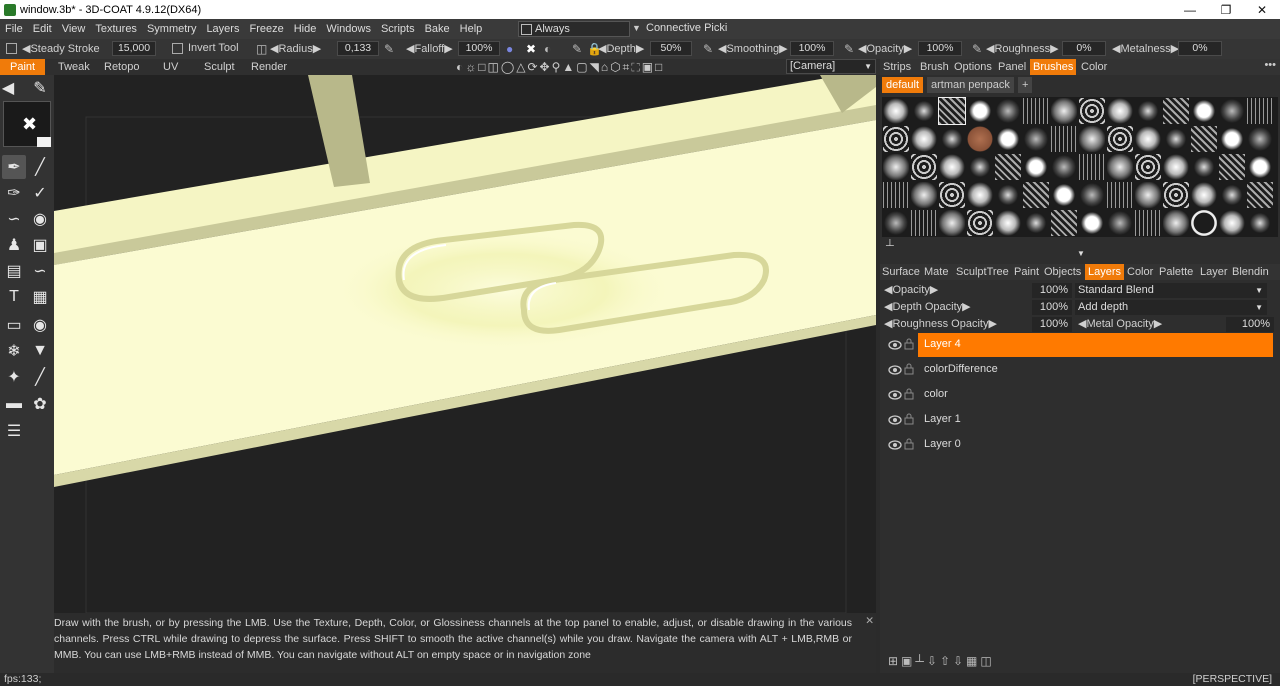 The width and height of the screenshot is (1280, 686). I want to click on always-dropdown: Always, so click(574, 29).